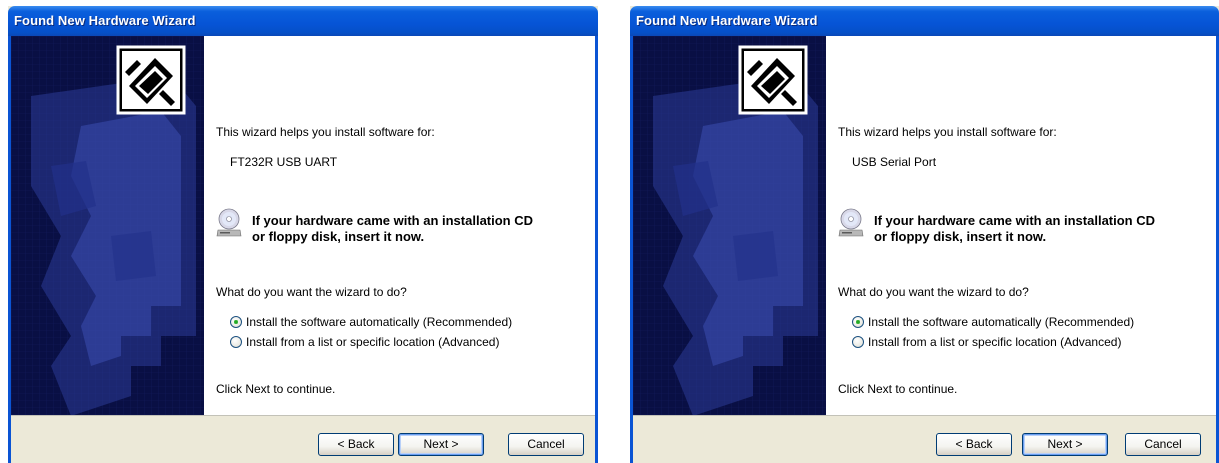  What do you see at coordinates (284, 162) in the screenshot?
I see `device-name: FT232R USB UART` at bounding box center [284, 162].